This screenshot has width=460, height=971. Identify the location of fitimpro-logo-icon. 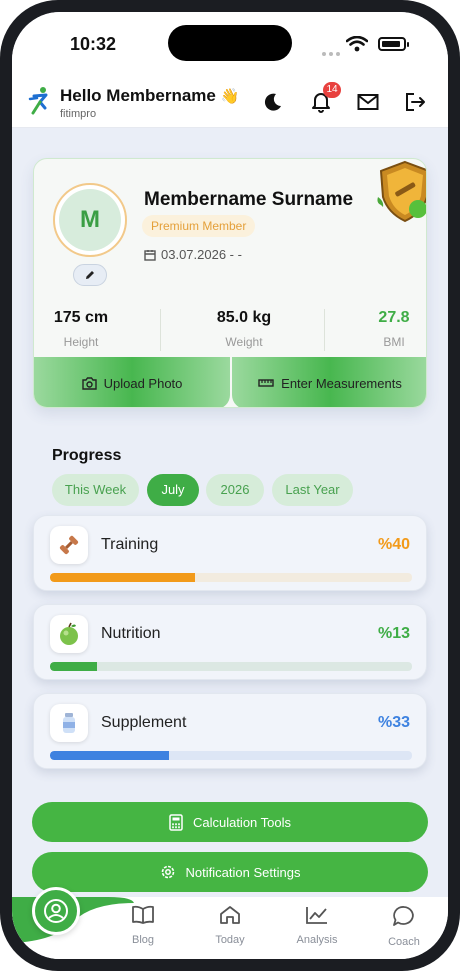
(38, 101).